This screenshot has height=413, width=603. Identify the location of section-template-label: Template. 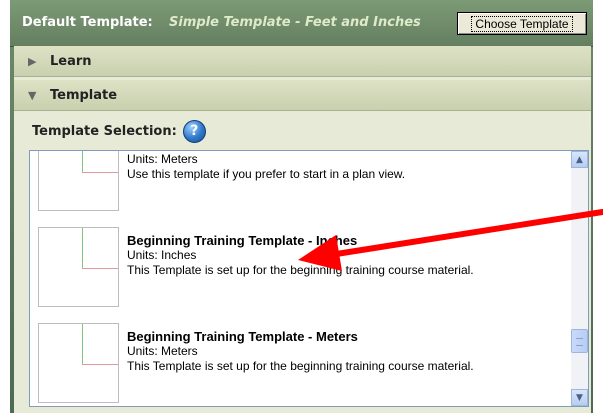
(84, 95).